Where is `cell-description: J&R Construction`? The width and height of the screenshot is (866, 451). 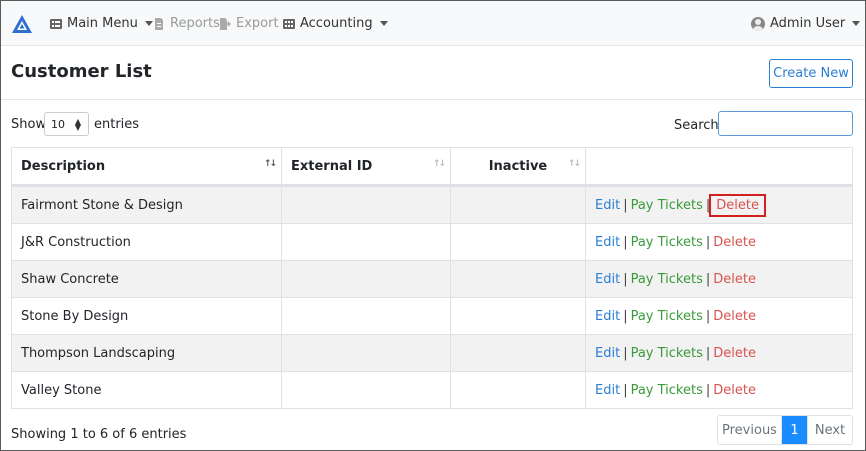 cell-description: J&R Construction is located at coordinates (147, 242).